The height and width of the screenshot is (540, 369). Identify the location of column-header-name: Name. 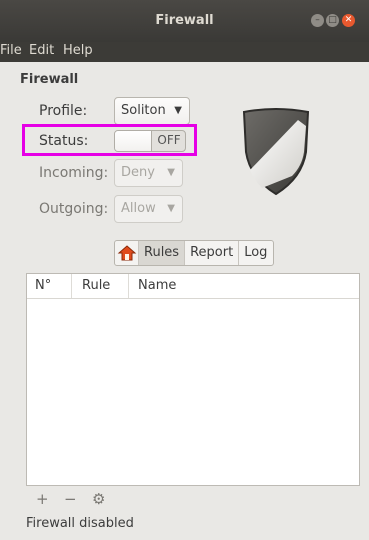
(157, 285).